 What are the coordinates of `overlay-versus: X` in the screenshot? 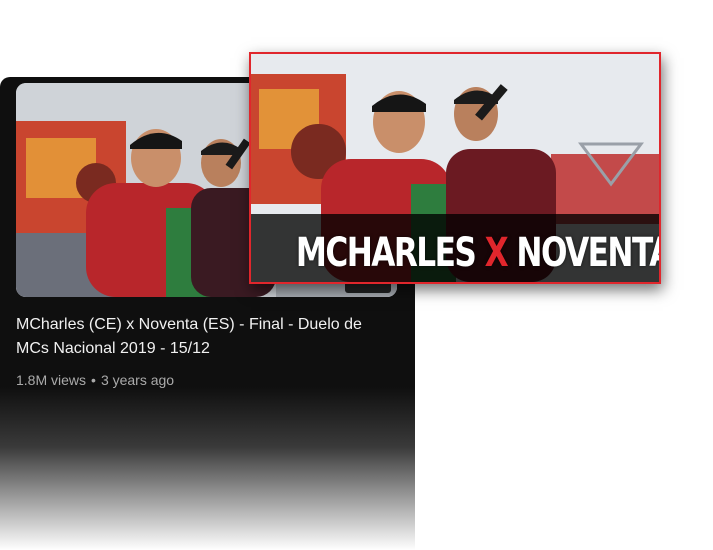 It's located at (496, 253).